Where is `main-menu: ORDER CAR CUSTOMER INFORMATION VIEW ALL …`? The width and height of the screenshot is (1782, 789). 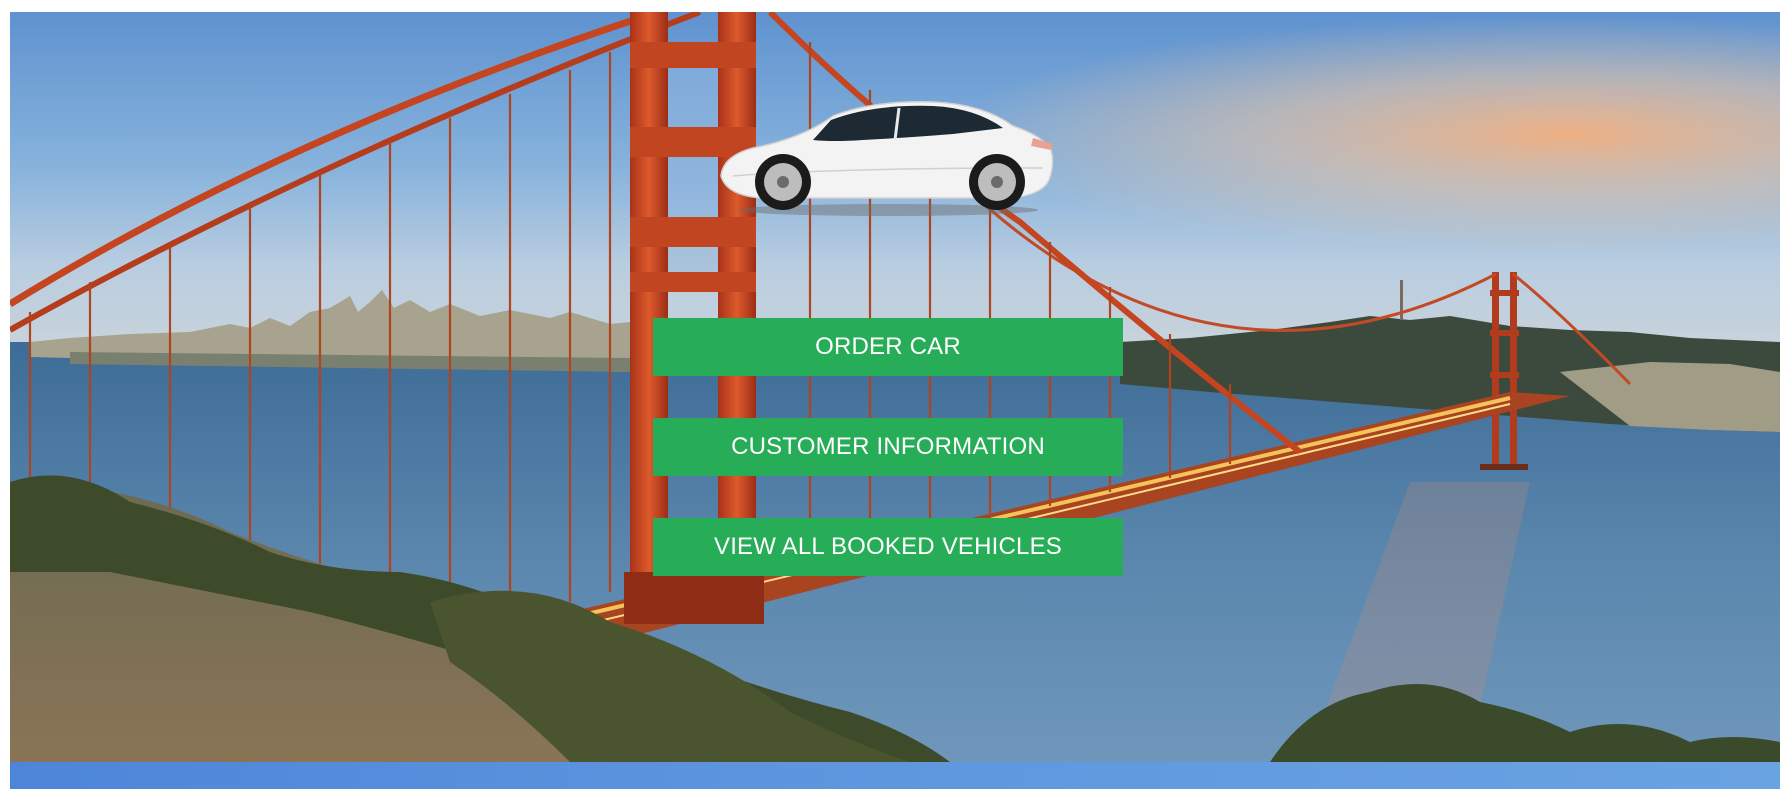 main-menu: ORDER CAR CUSTOMER INFORMATION VIEW ALL … is located at coordinates (888, 468).